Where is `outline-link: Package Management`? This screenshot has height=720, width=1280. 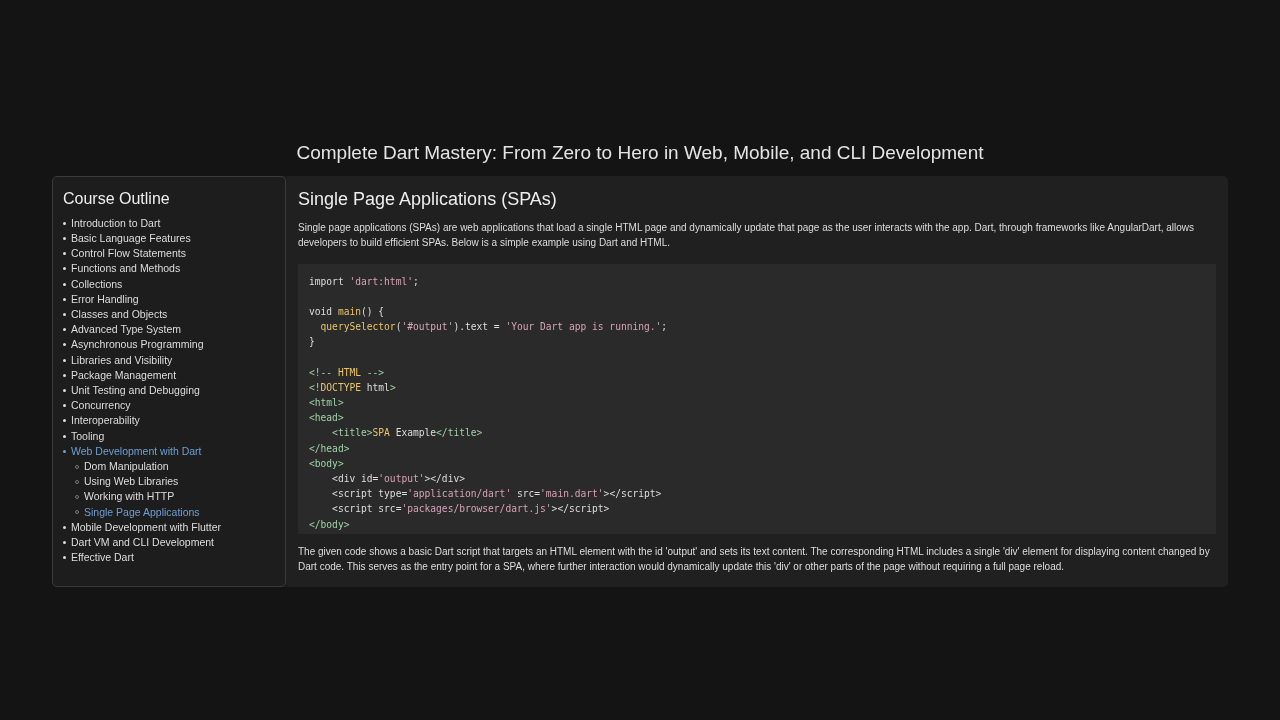
outline-link: Package Management is located at coordinates (124, 375).